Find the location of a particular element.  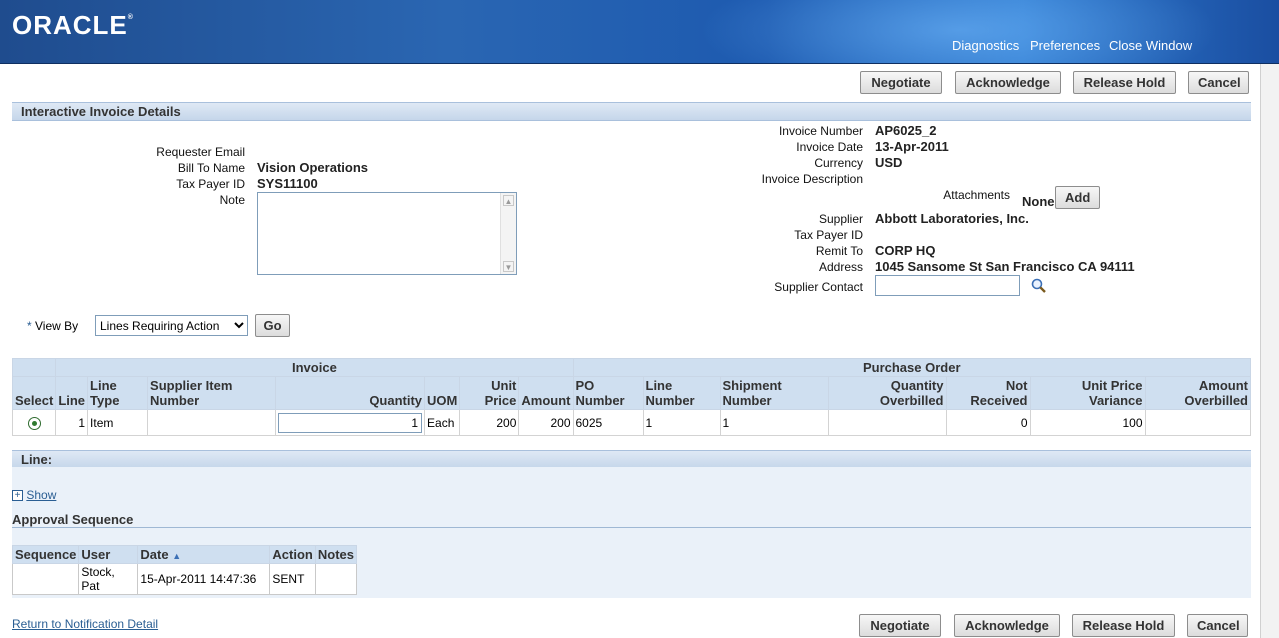

expand-plus-icon: + is located at coordinates (17, 496).